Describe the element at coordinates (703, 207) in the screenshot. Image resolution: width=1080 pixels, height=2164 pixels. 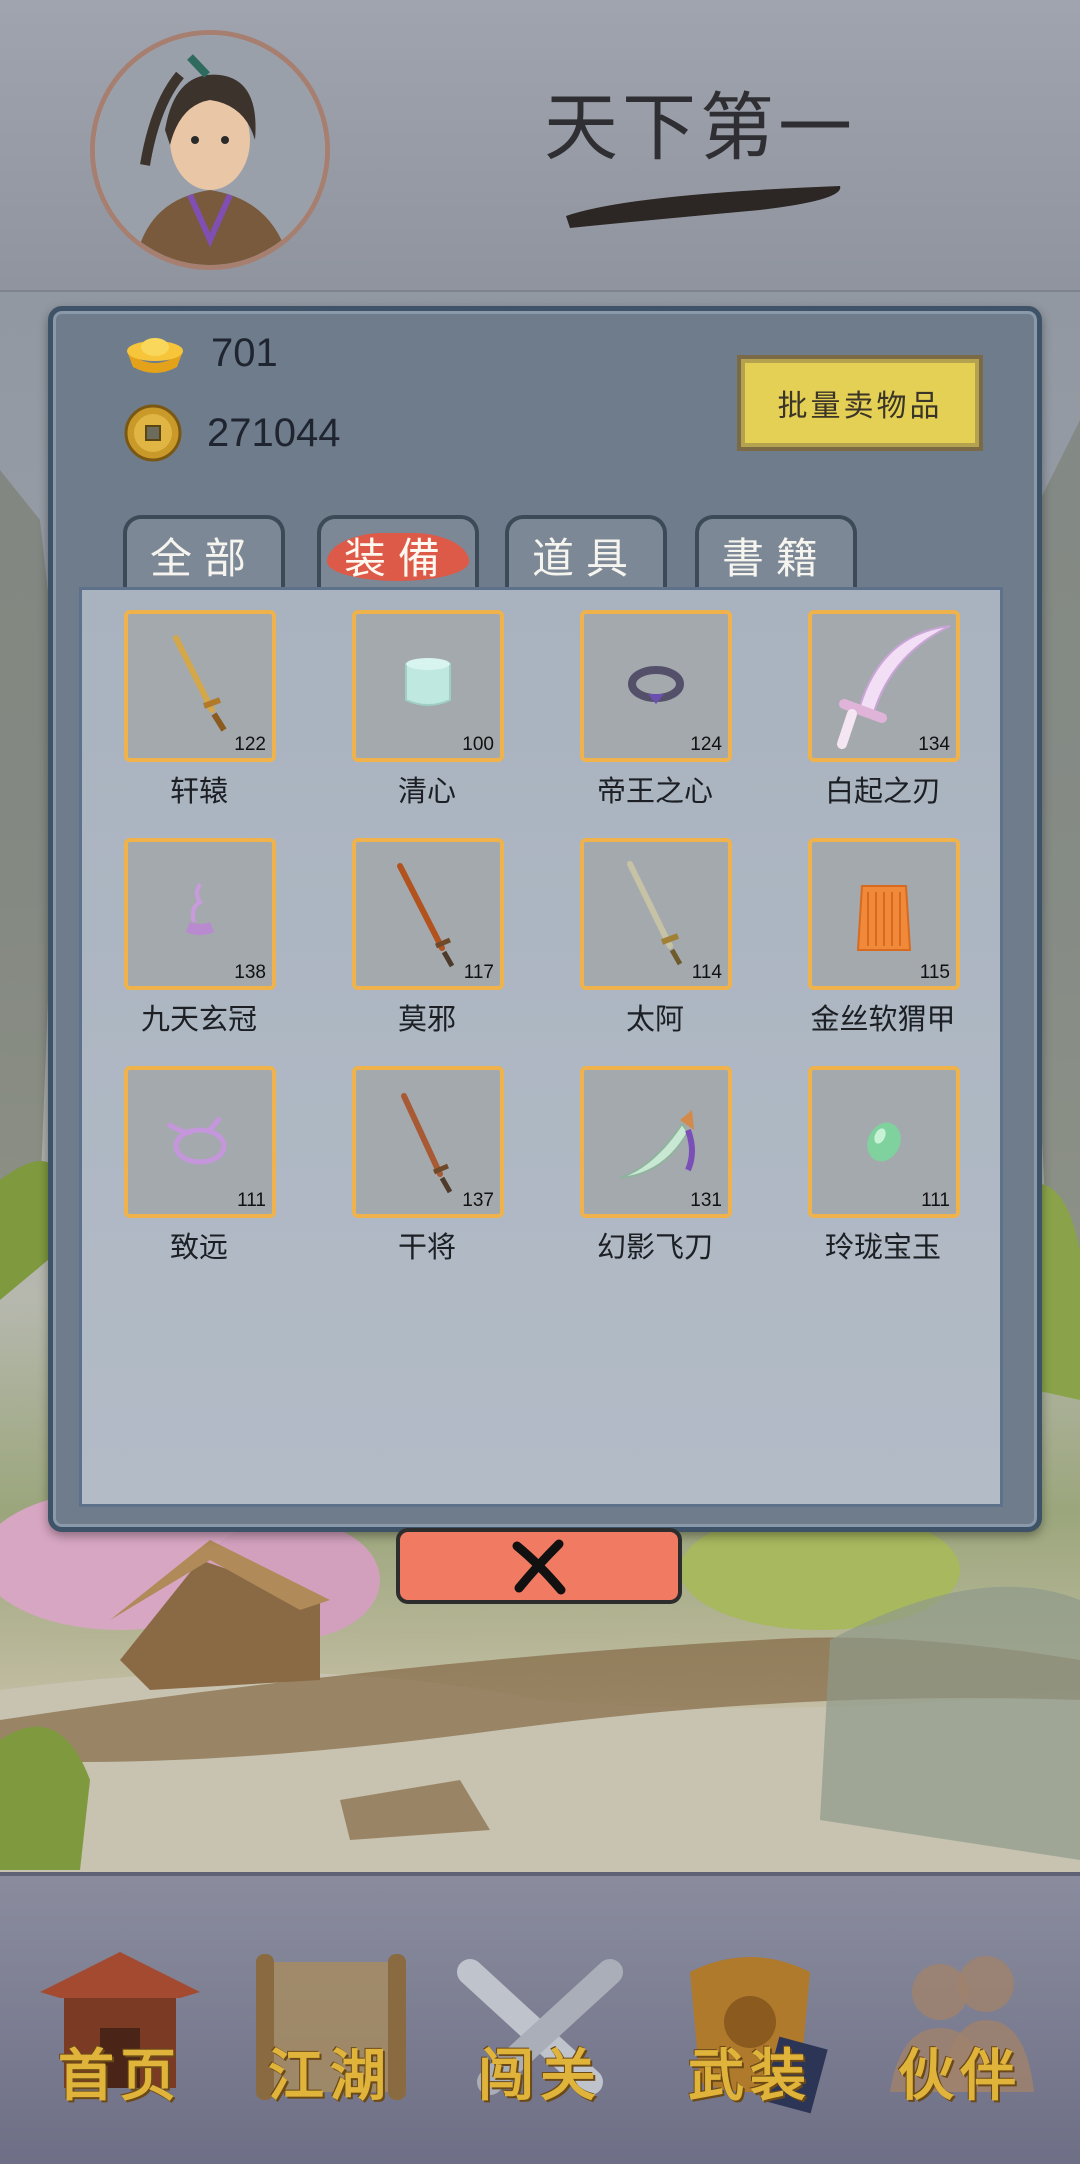
I see `brush-stroke-decoration` at that location.